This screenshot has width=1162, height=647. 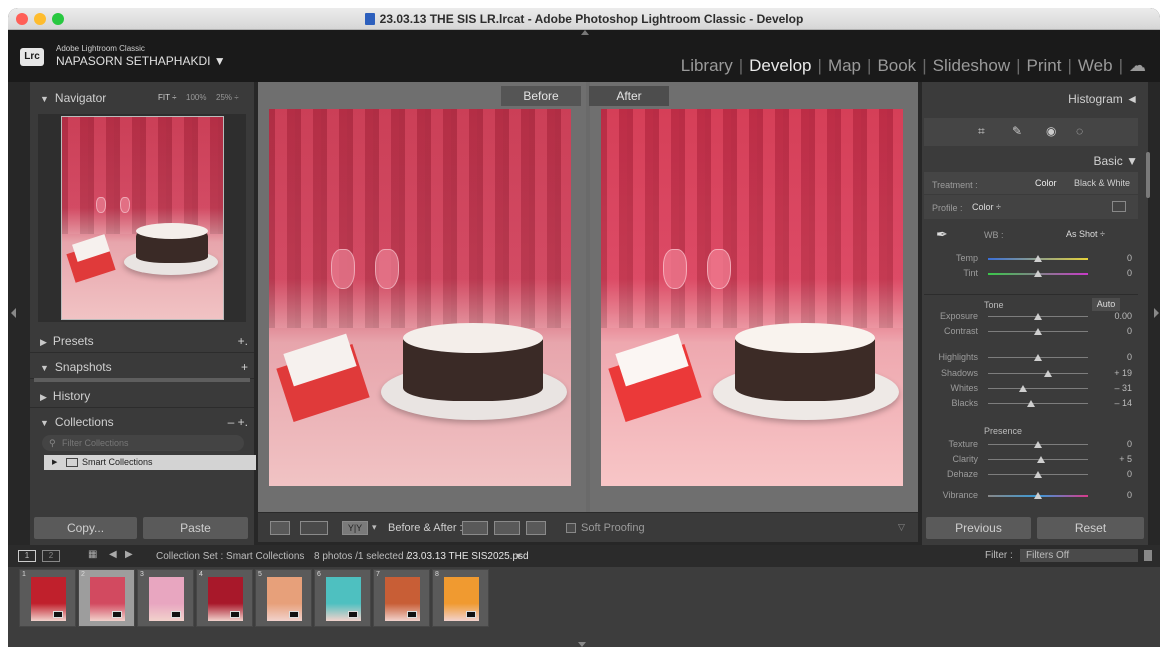 What do you see at coordinates (981, 131) in the screenshot?
I see `crop-icon: ⌗` at bounding box center [981, 131].